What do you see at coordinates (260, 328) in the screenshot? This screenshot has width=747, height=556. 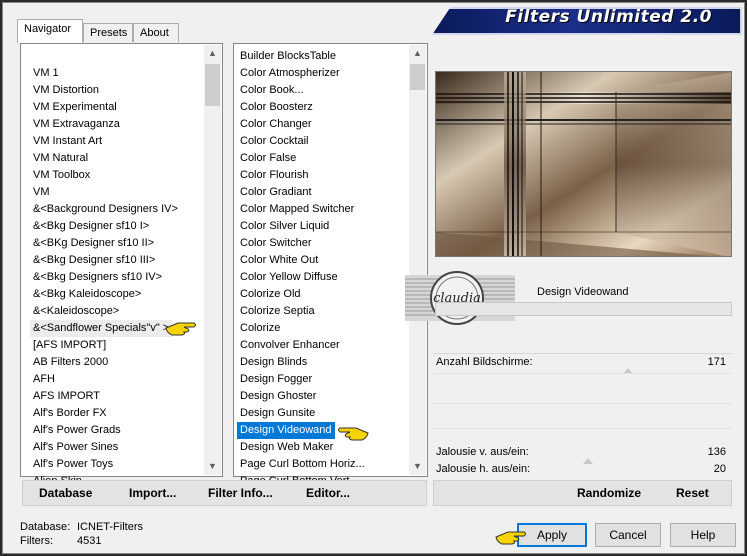 I see `filter-list-item: Colorize` at bounding box center [260, 328].